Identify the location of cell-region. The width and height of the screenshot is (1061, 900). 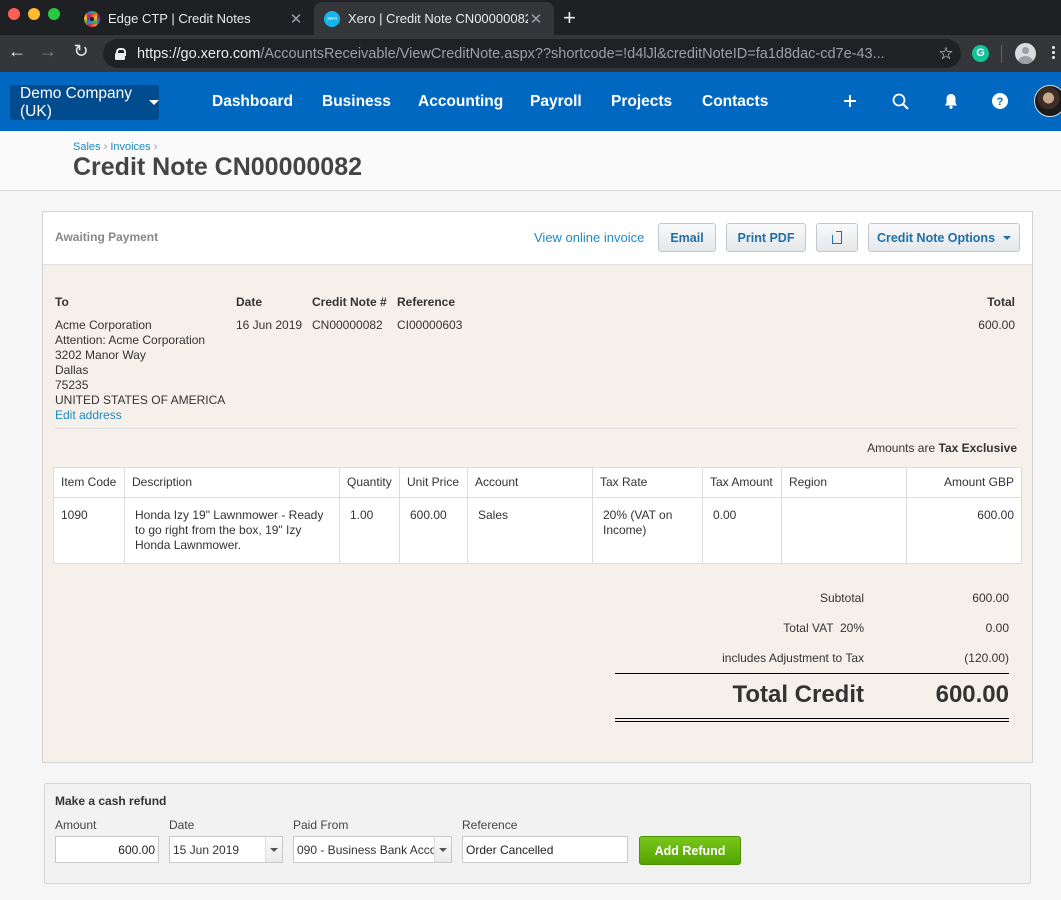
(844, 530).